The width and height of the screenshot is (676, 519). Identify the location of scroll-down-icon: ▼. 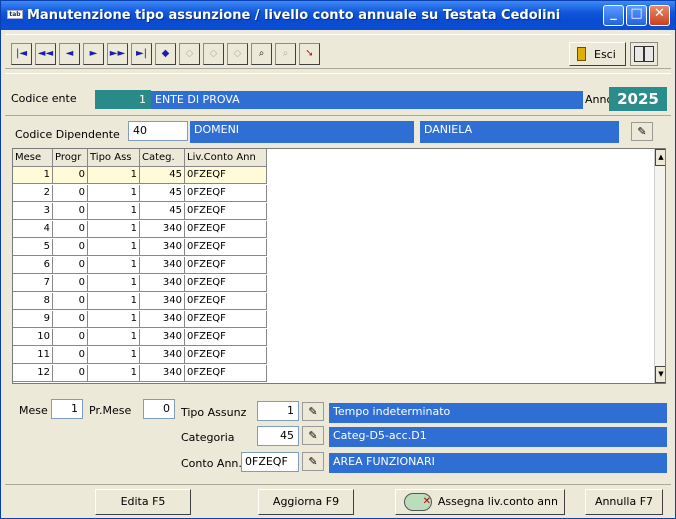
(660, 374).